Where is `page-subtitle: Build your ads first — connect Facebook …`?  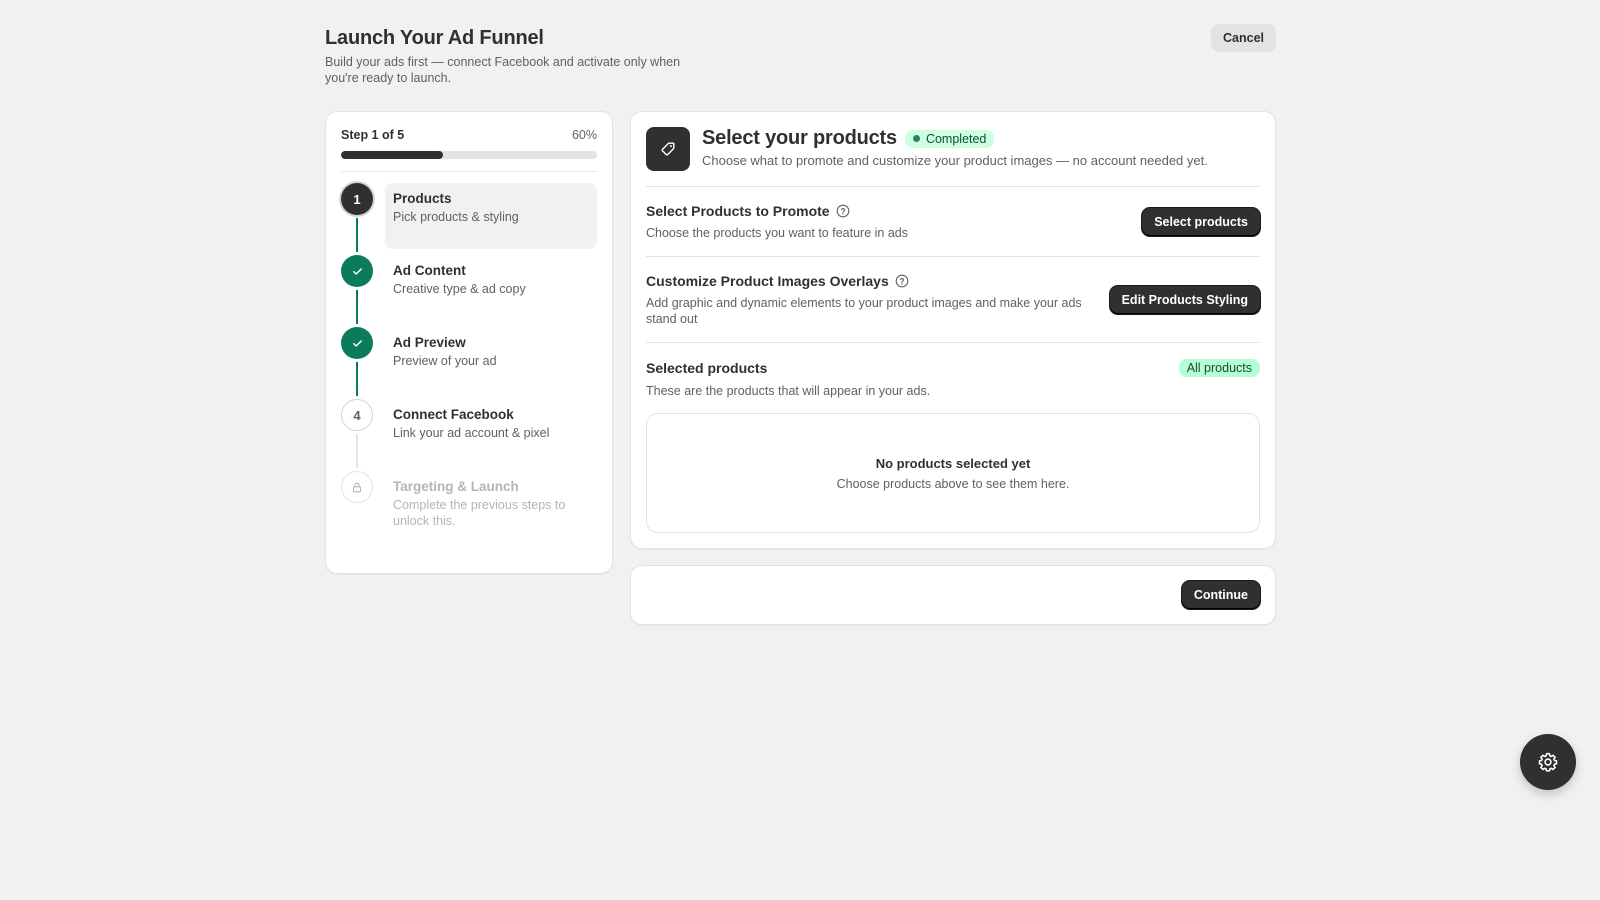
page-subtitle: Build your ads first — connect Facebook … is located at coordinates (503, 70).